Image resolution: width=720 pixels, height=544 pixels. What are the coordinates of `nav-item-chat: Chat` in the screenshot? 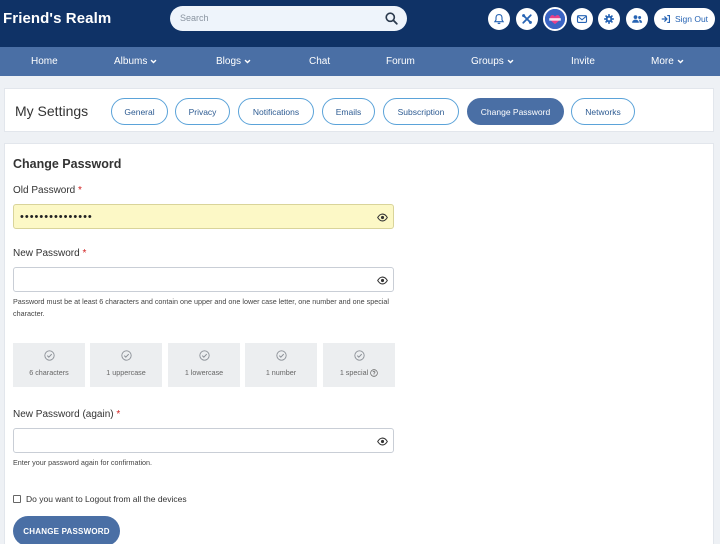 It's located at (319, 61).